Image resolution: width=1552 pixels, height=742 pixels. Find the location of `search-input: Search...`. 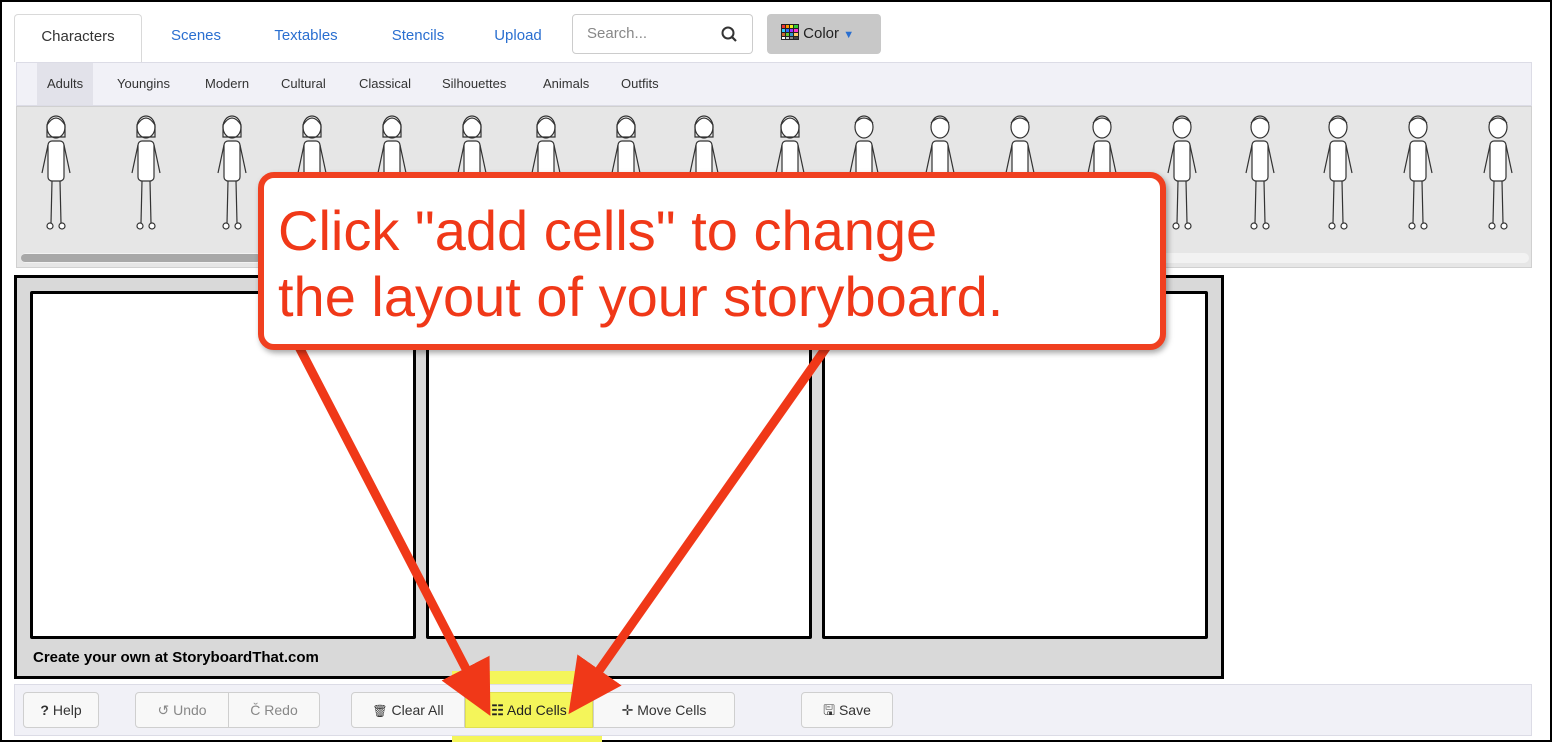

search-input: Search... is located at coordinates (640, 34).